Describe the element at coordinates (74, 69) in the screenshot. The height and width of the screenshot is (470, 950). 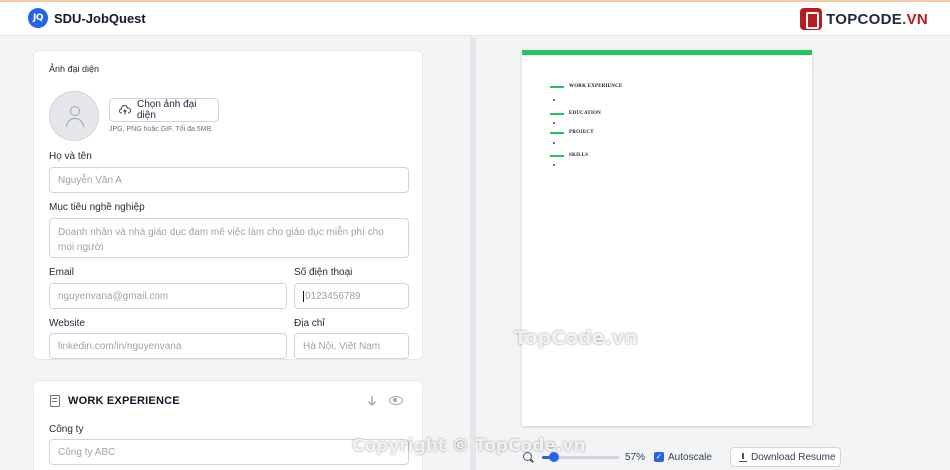
I see `avatar-label: Ảnh đại diện` at that location.